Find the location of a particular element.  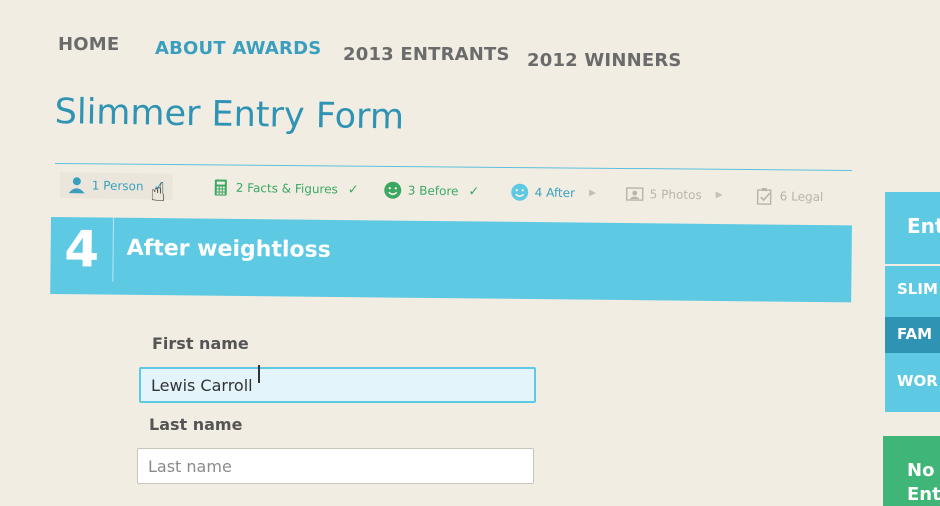

person-icon is located at coordinates (76, 185).